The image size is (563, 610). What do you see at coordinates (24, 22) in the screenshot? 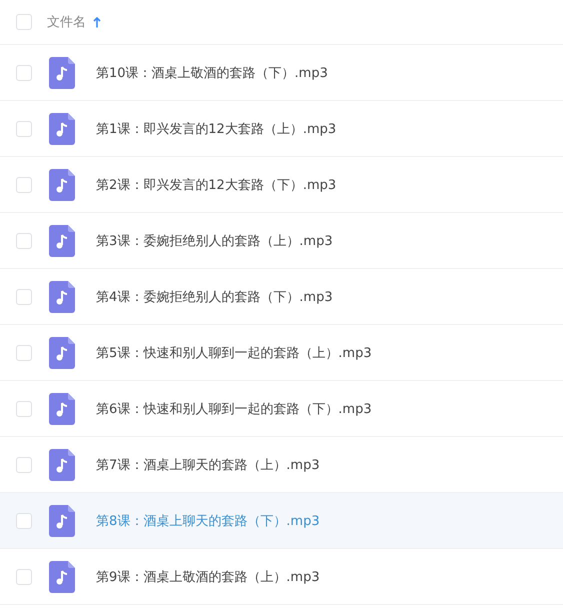
I see `select-all-checkbox` at bounding box center [24, 22].